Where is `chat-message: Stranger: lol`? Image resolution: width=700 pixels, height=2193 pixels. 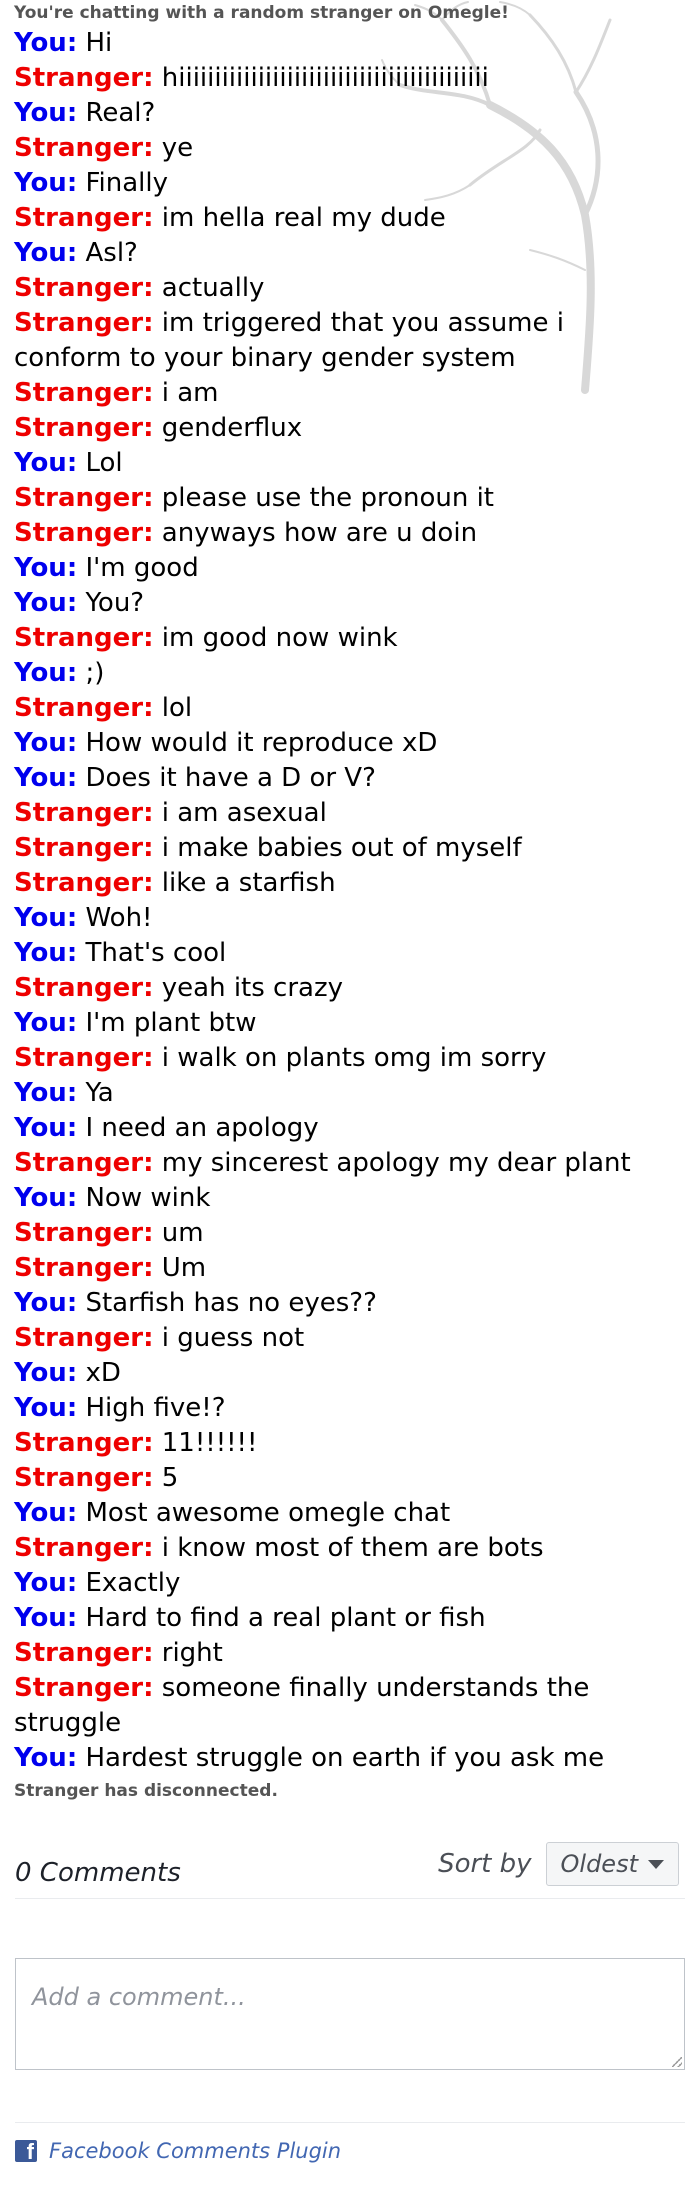 chat-message: Stranger: lol is located at coordinates (350, 708).